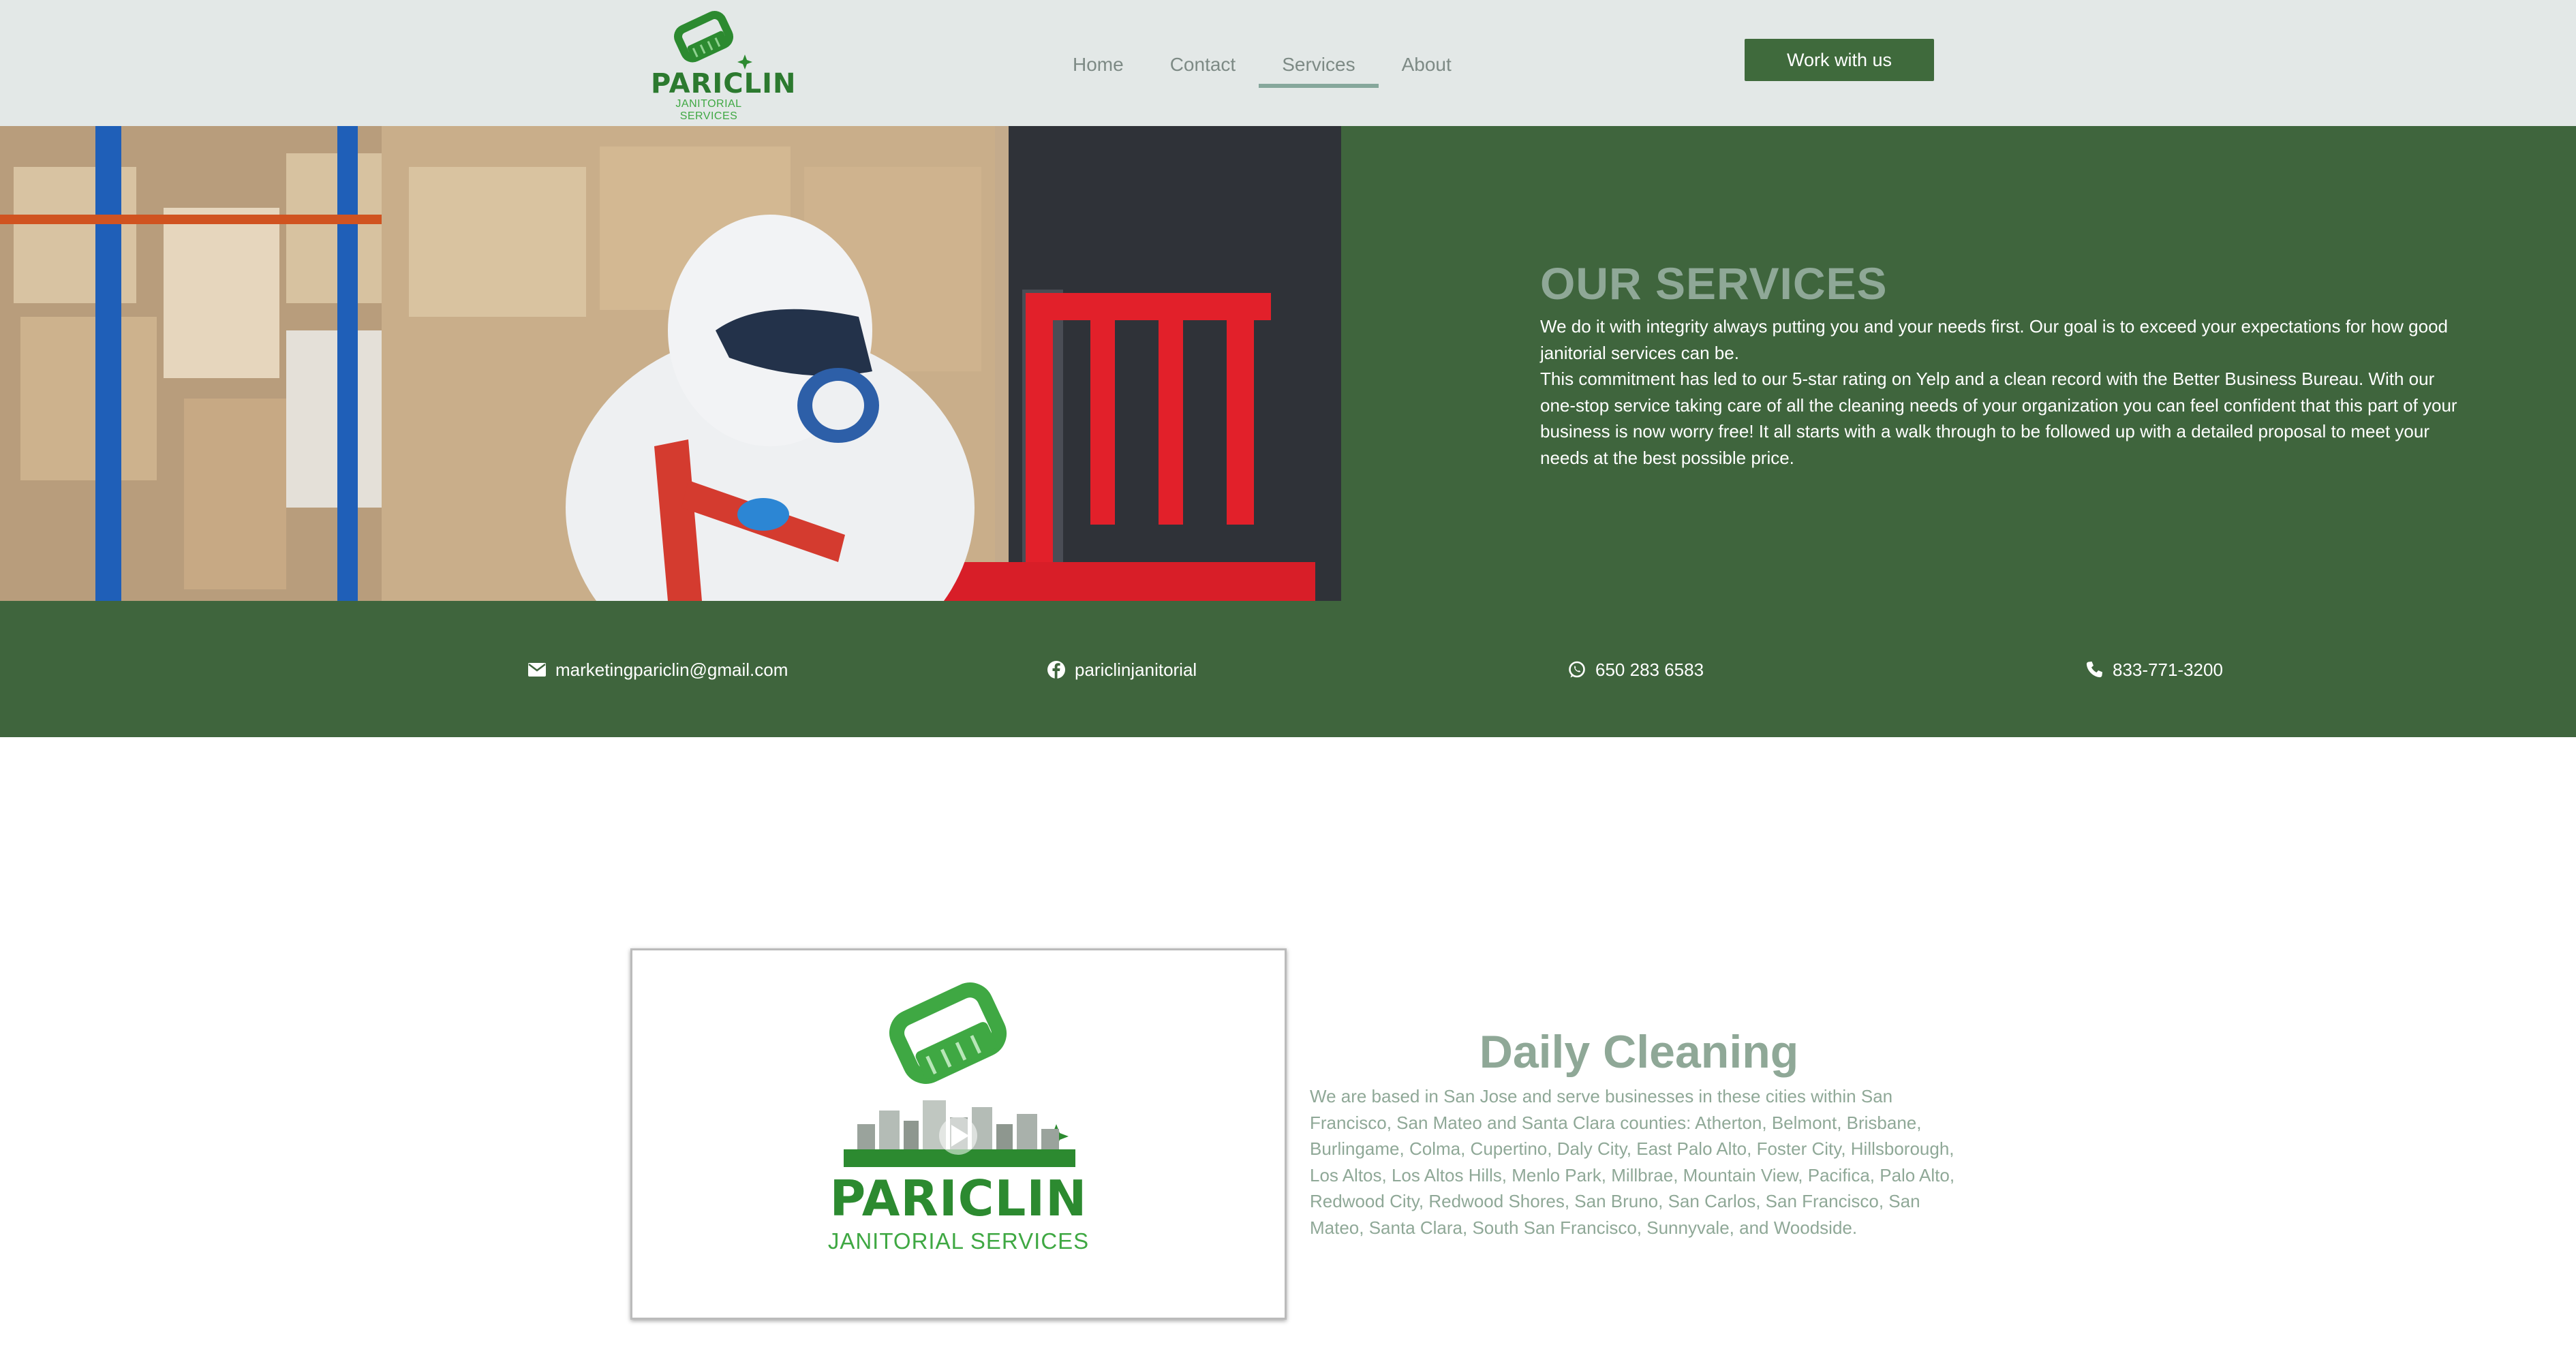 Image resolution: width=2576 pixels, height=1366 pixels. What do you see at coordinates (708, 110) in the screenshot?
I see `logo-subtitle: JANITORIAL SERVICES` at bounding box center [708, 110].